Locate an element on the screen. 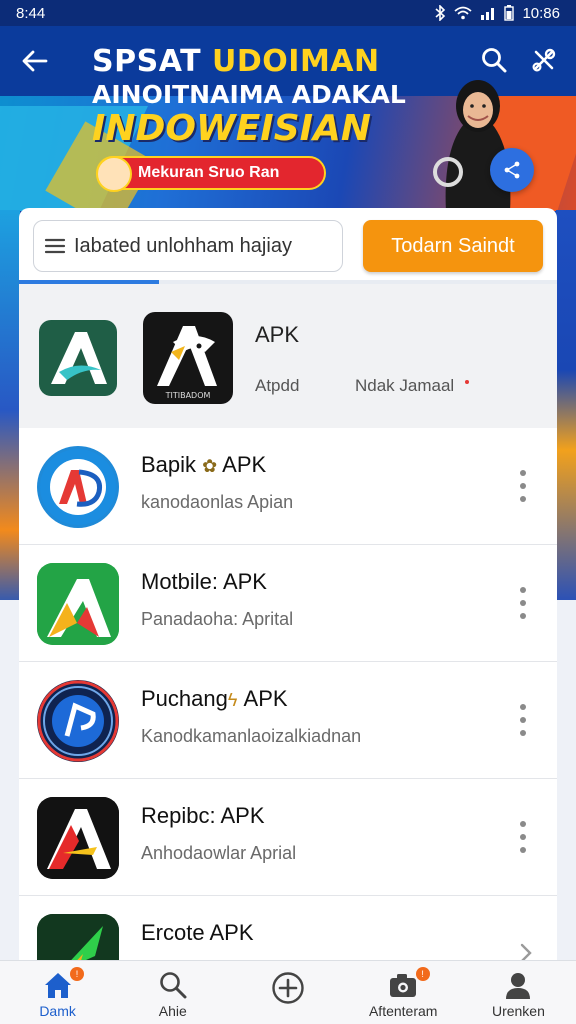 The height and width of the screenshot is (1024, 576). app-description: kanodaonlas Apian is located at coordinates (217, 502).